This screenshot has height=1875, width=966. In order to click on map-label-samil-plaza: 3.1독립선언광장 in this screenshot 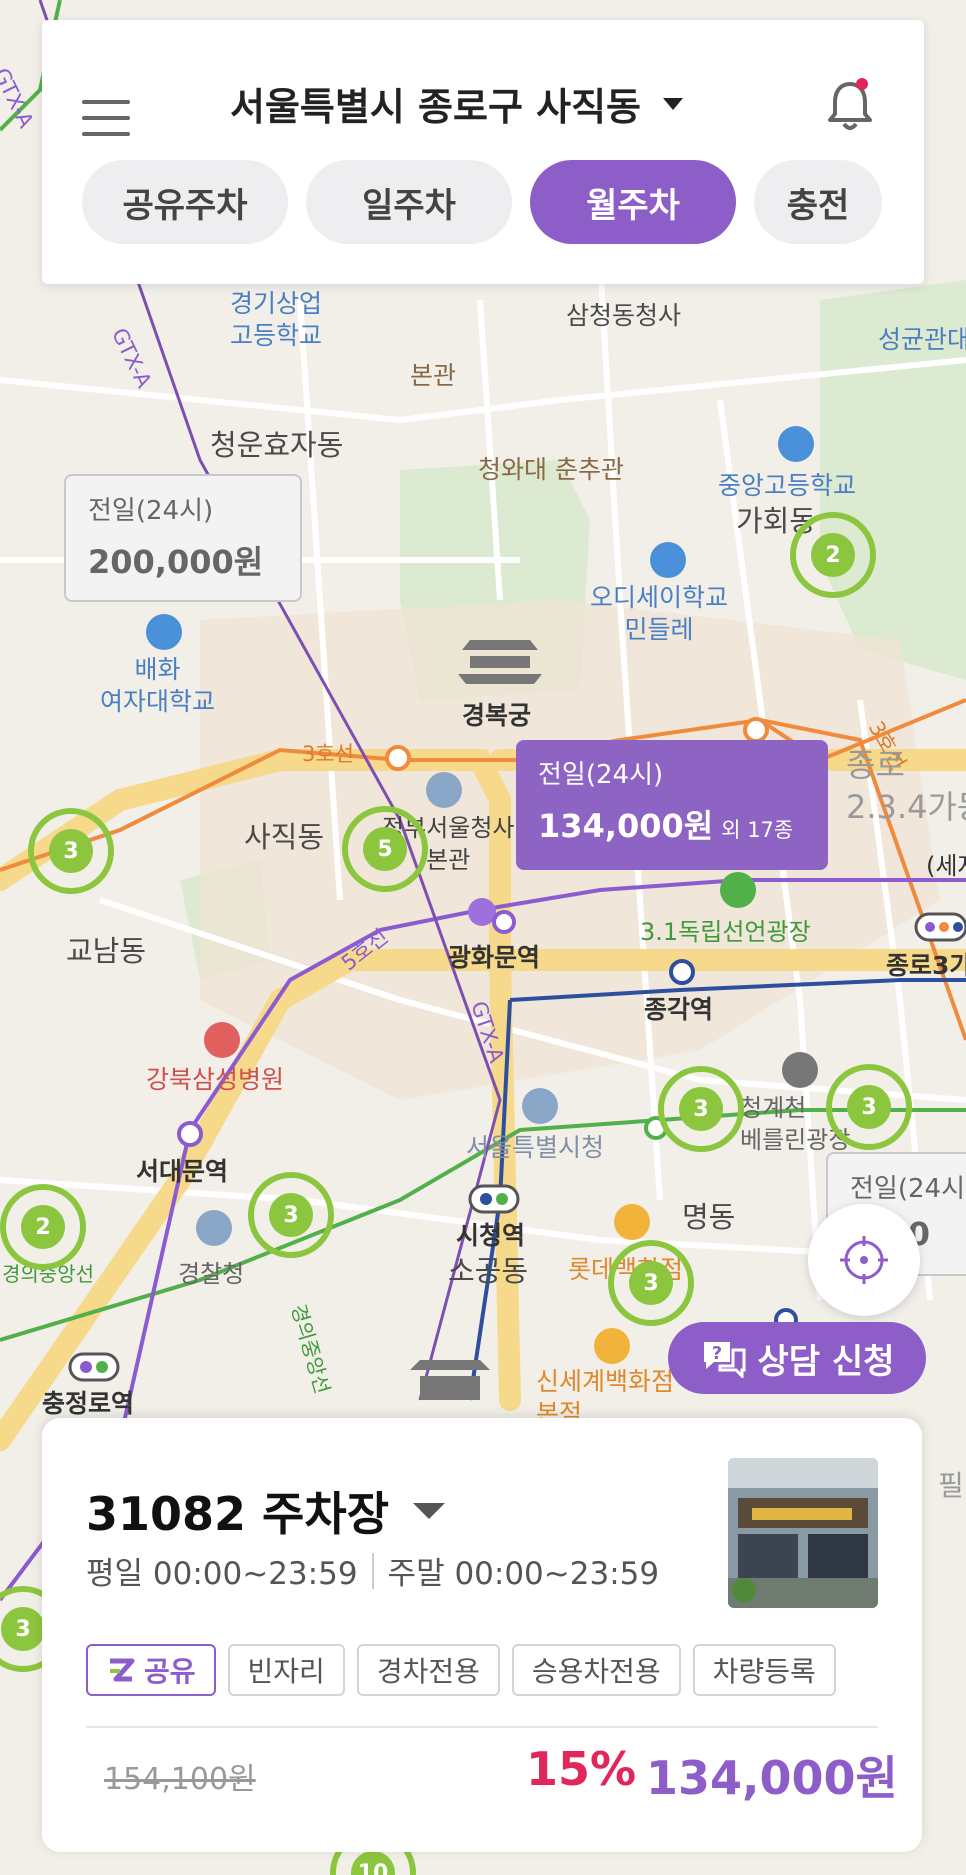, I will do `click(725, 932)`.